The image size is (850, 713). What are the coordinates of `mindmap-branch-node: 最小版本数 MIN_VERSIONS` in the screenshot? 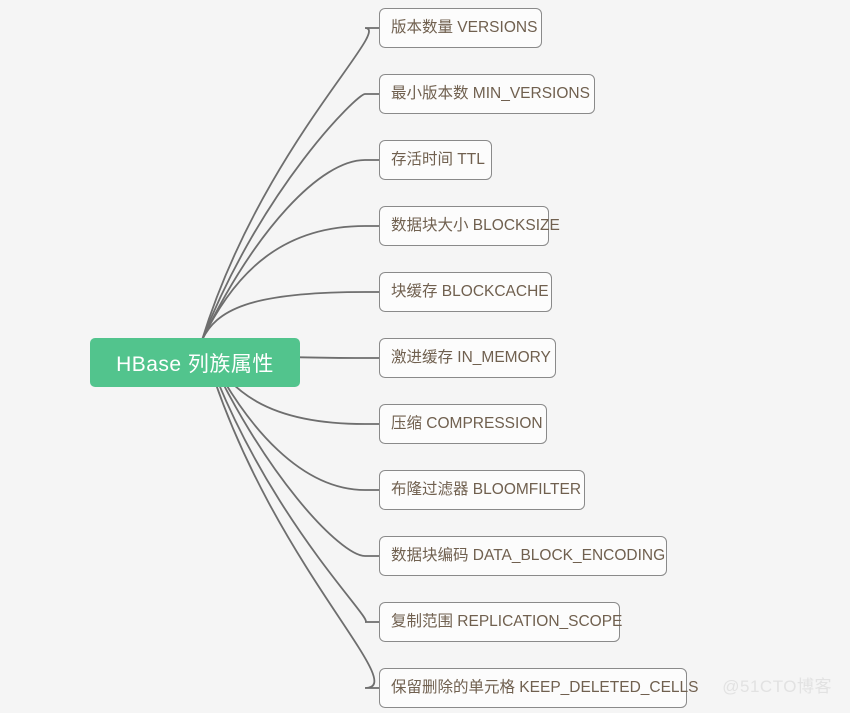 It's located at (487, 94).